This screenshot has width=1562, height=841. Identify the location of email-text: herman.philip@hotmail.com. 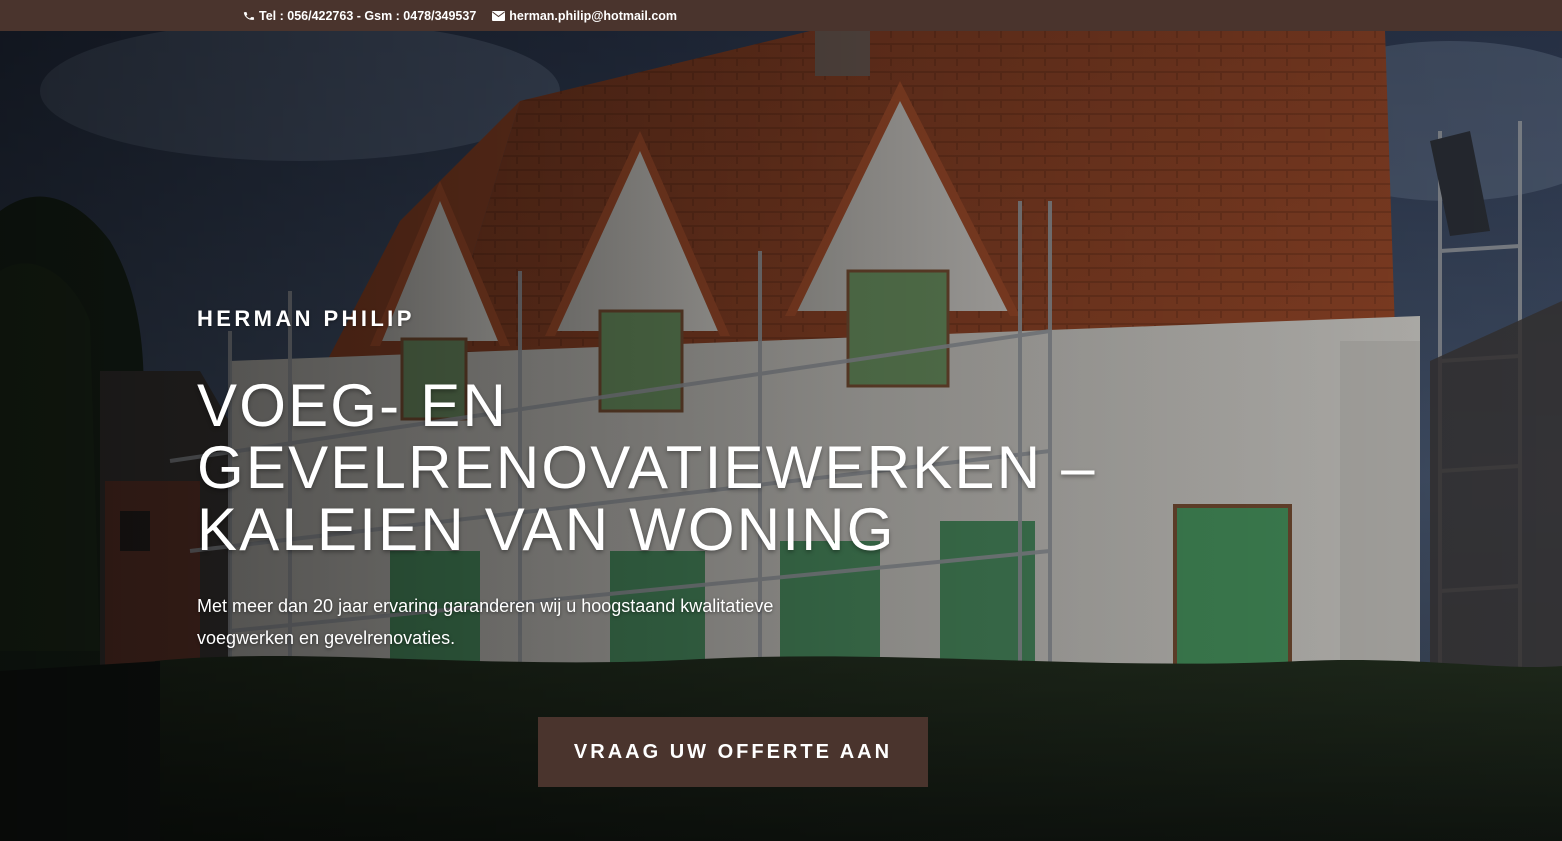
(593, 15).